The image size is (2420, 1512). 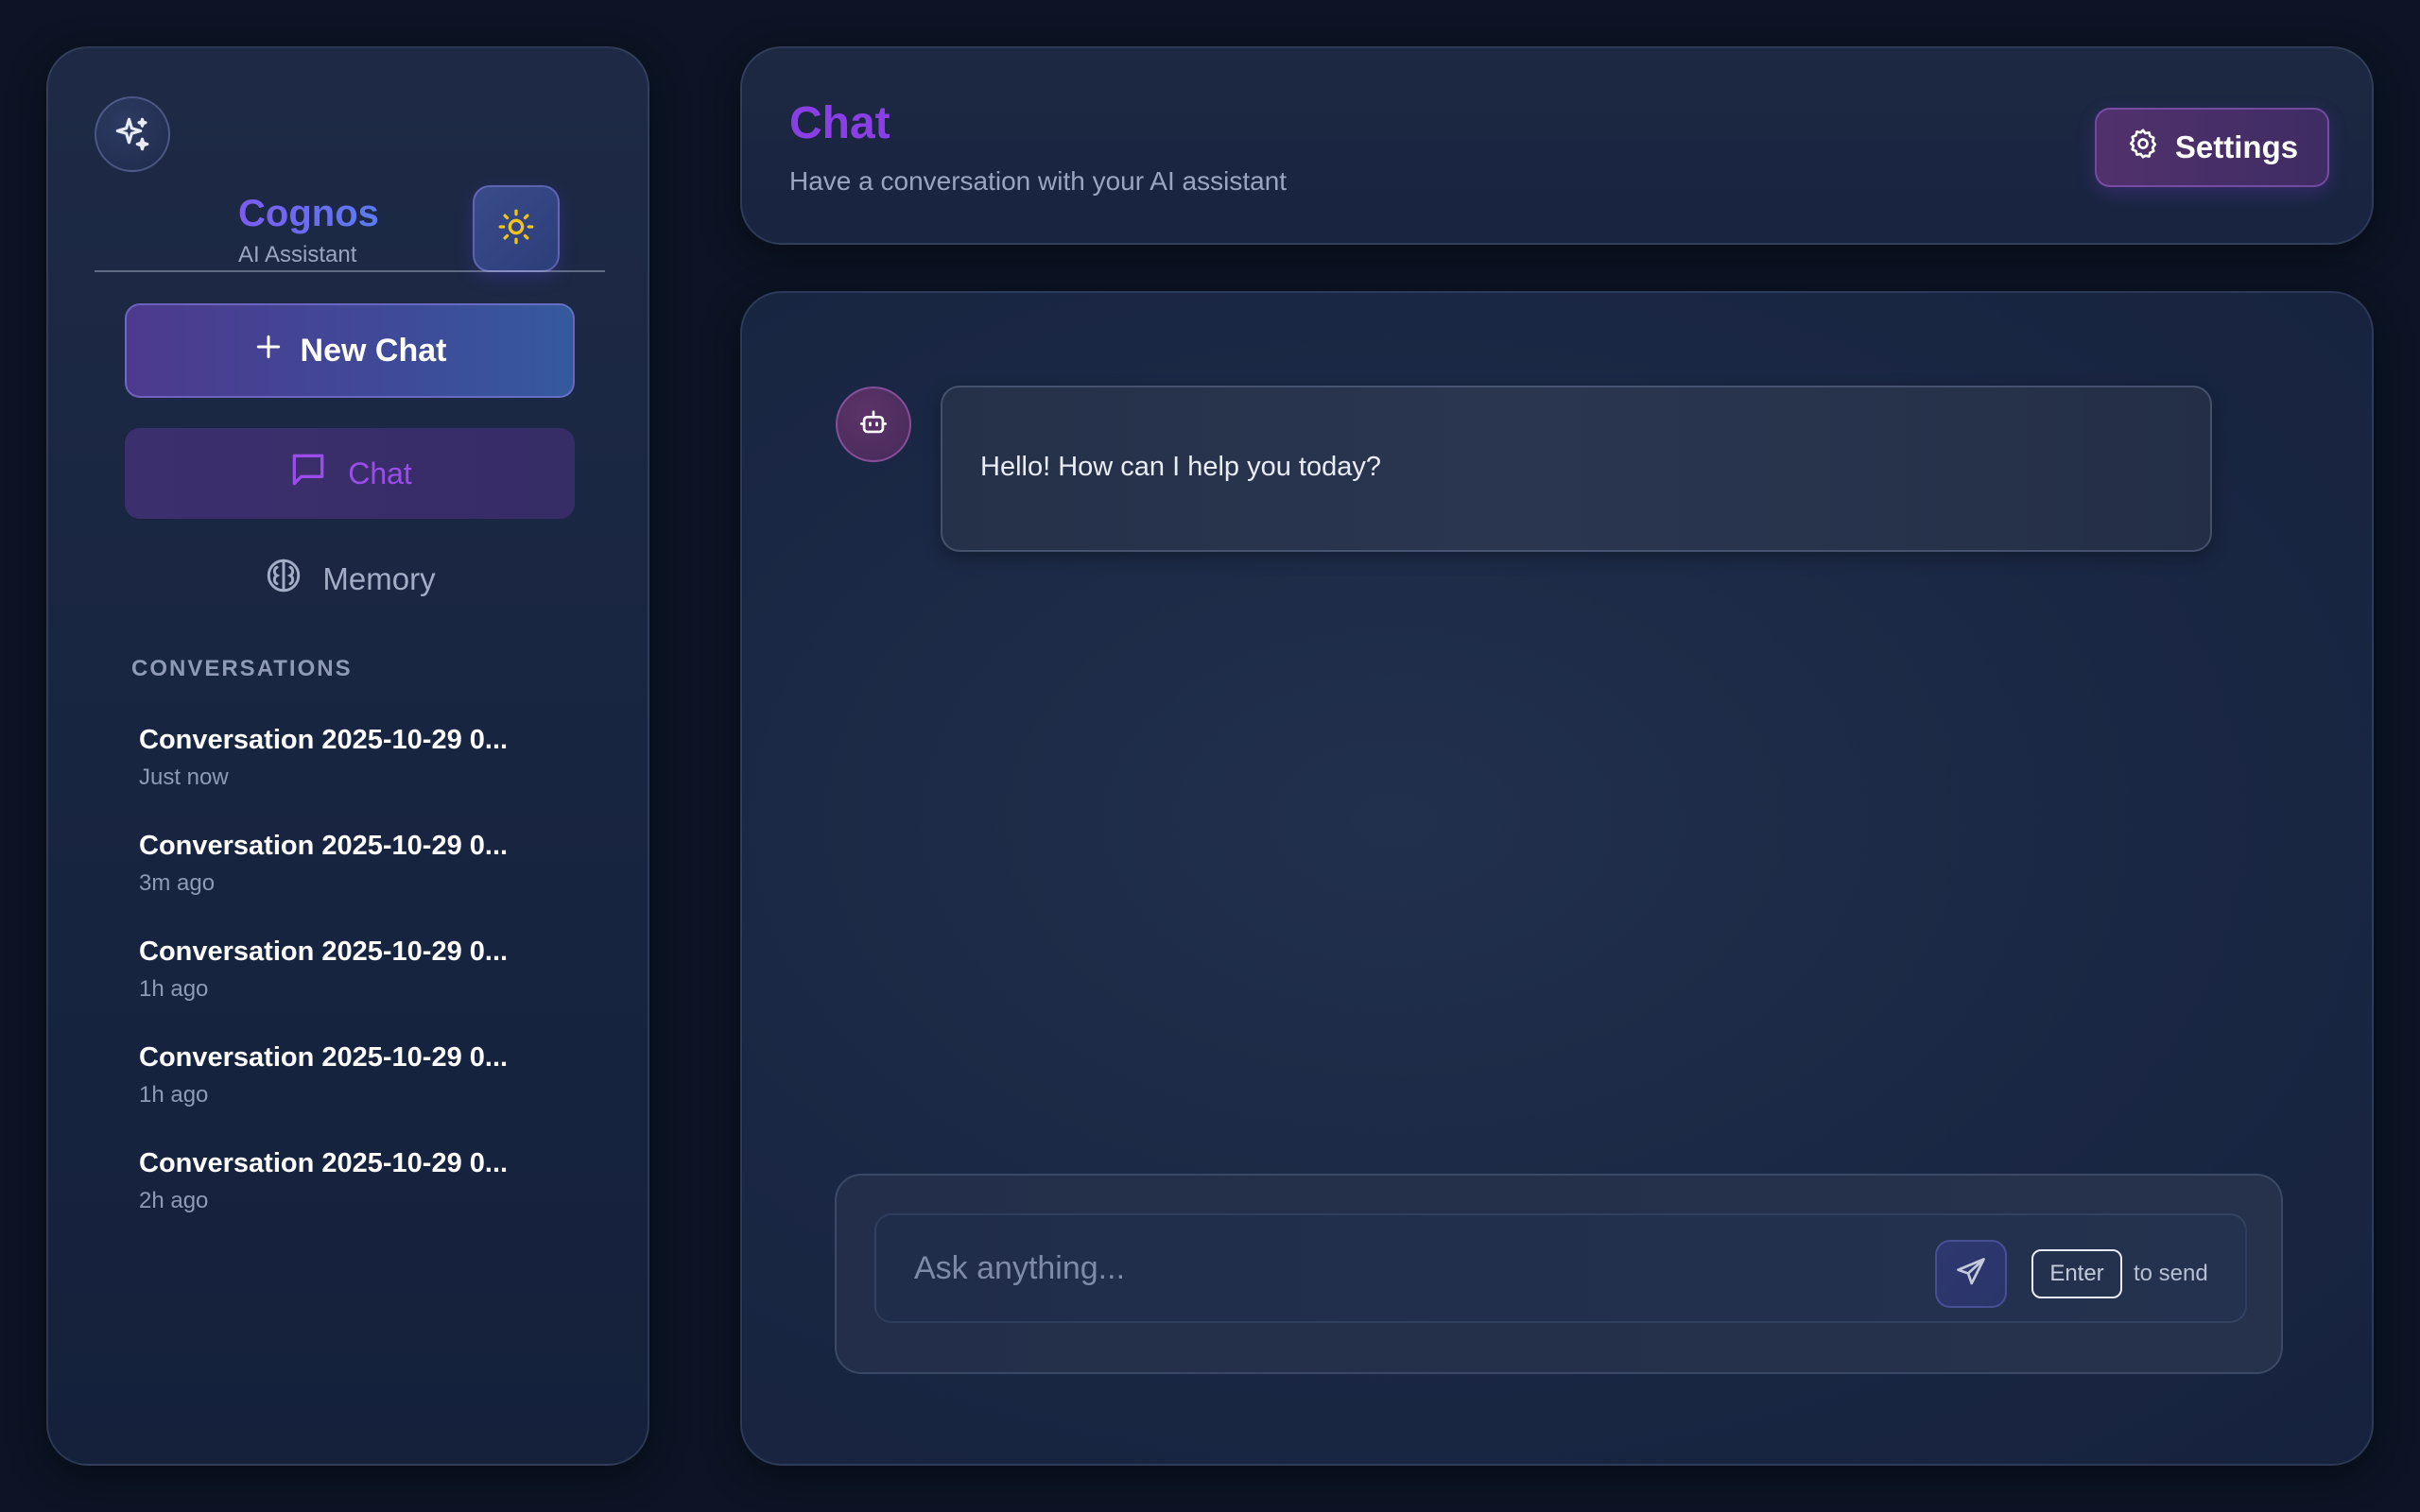 What do you see at coordinates (132, 134) in the screenshot?
I see `sparkles-icon` at bounding box center [132, 134].